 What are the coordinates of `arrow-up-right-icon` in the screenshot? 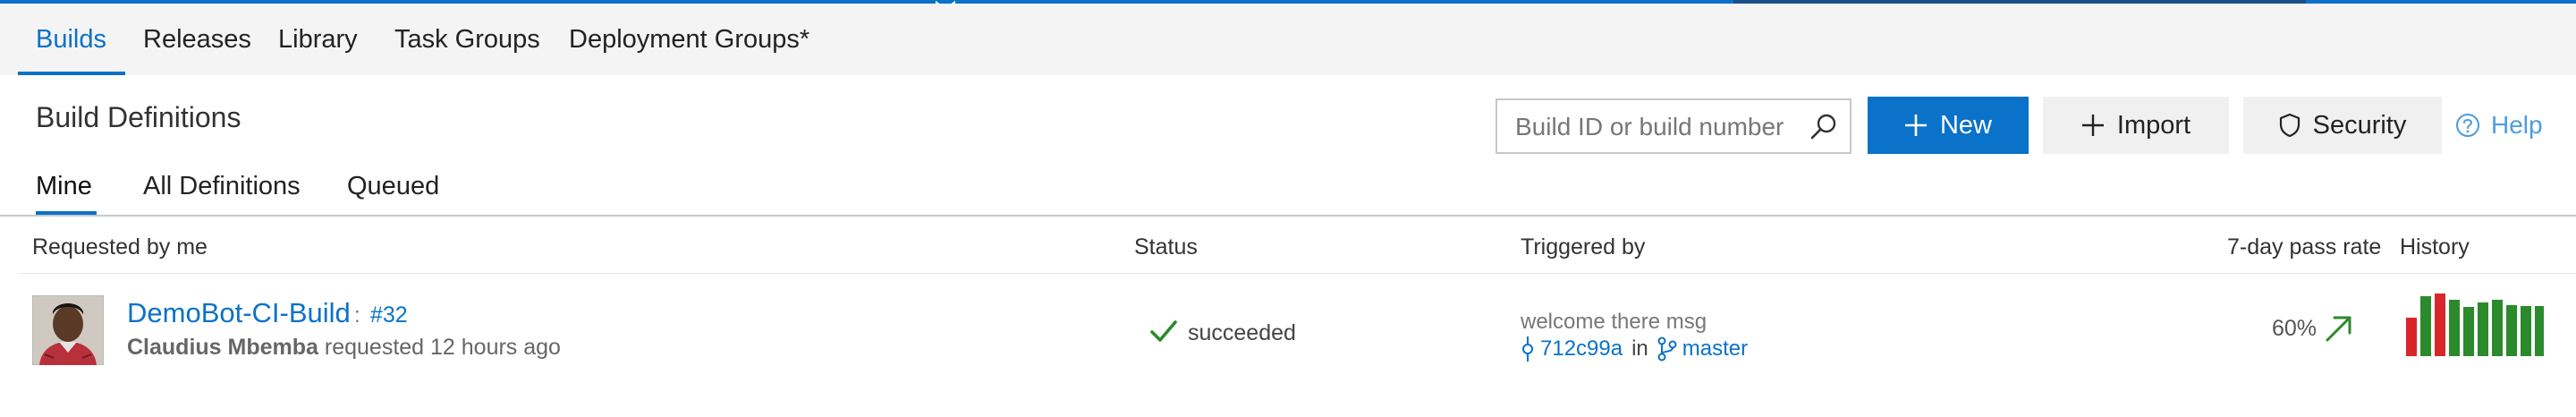 It's located at (2338, 329).